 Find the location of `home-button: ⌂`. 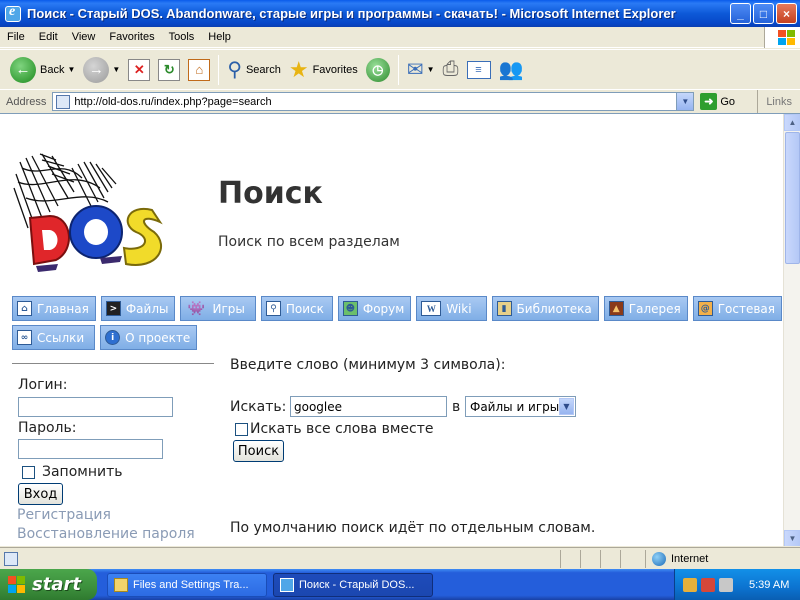

home-button: ⌂ is located at coordinates (199, 70).